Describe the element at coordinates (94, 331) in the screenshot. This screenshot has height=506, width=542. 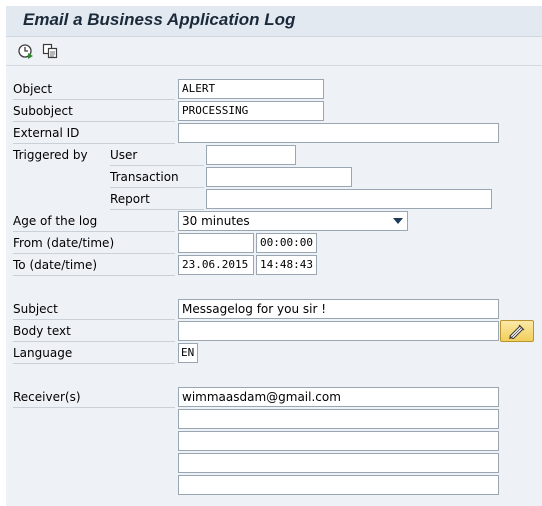
I see `body-text-label: Body text` at that location.